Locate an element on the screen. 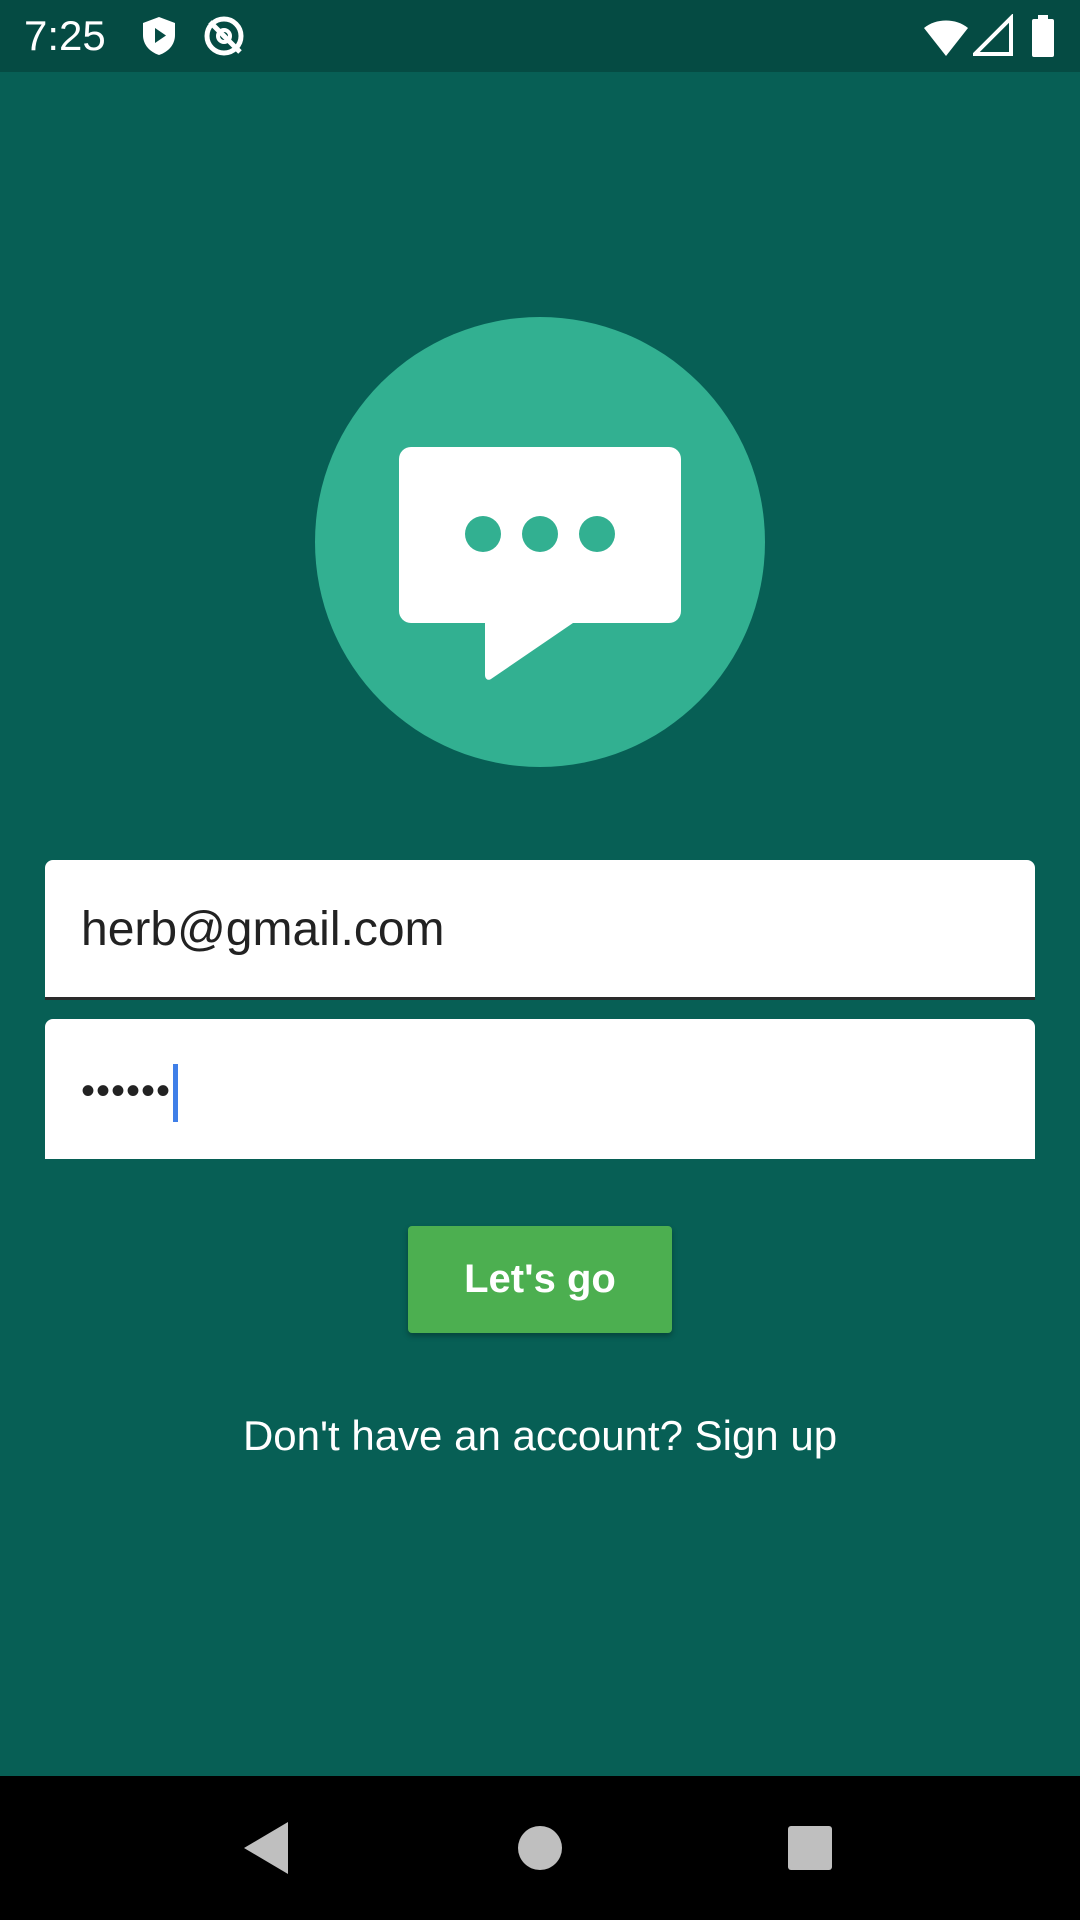 The width and height of the screenshot is (1080, 1920). text-caret is located at coordinates (176, 1093).